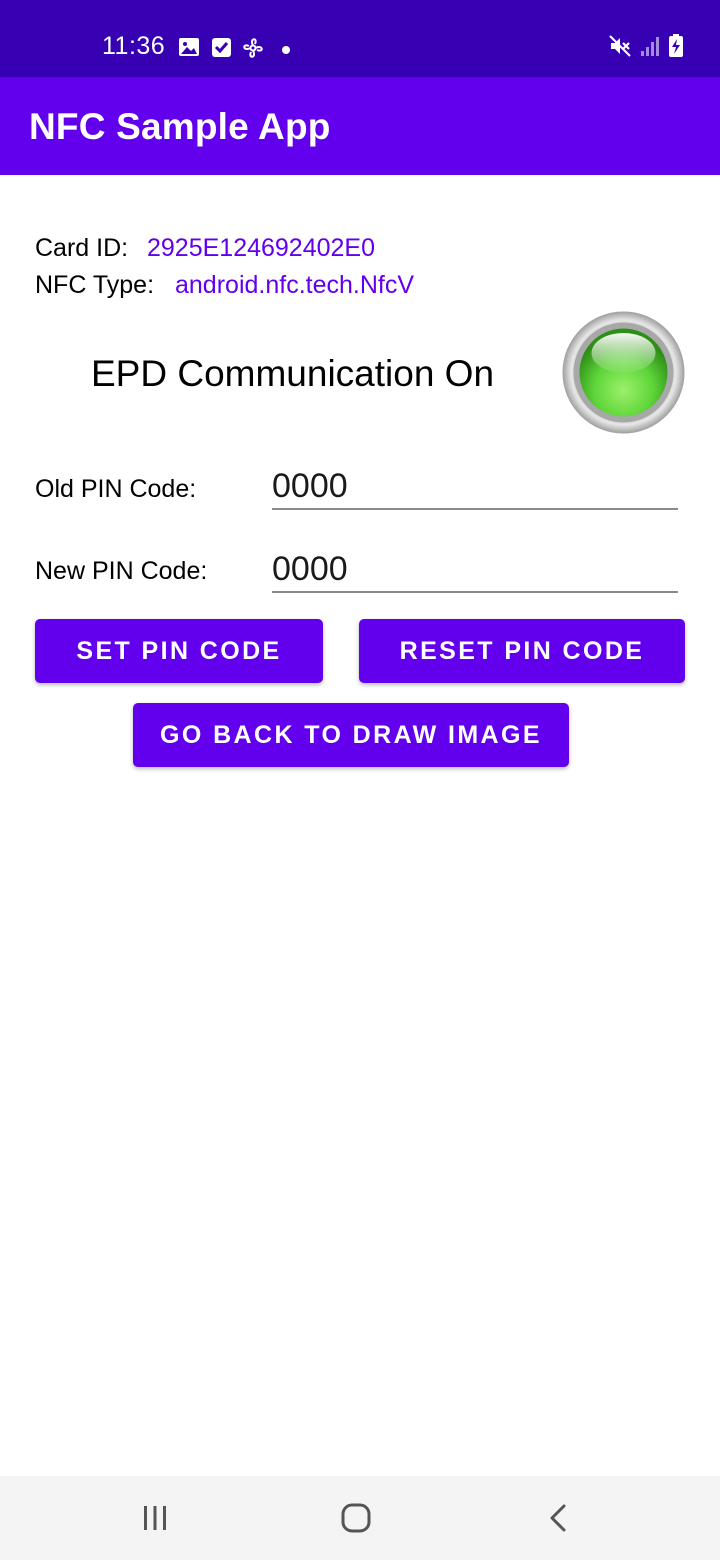 This screenshot has height=1560, width=720. I want to click on app-title: NFC Sample App, so click(180, 126).